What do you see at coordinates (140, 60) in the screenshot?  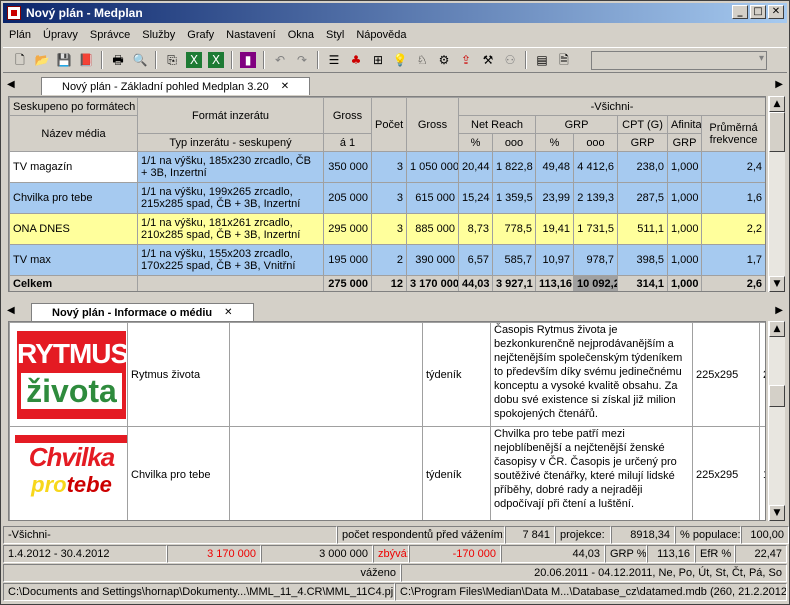 I see `preview-icon: 🔍` at bounding box center [140, 60].